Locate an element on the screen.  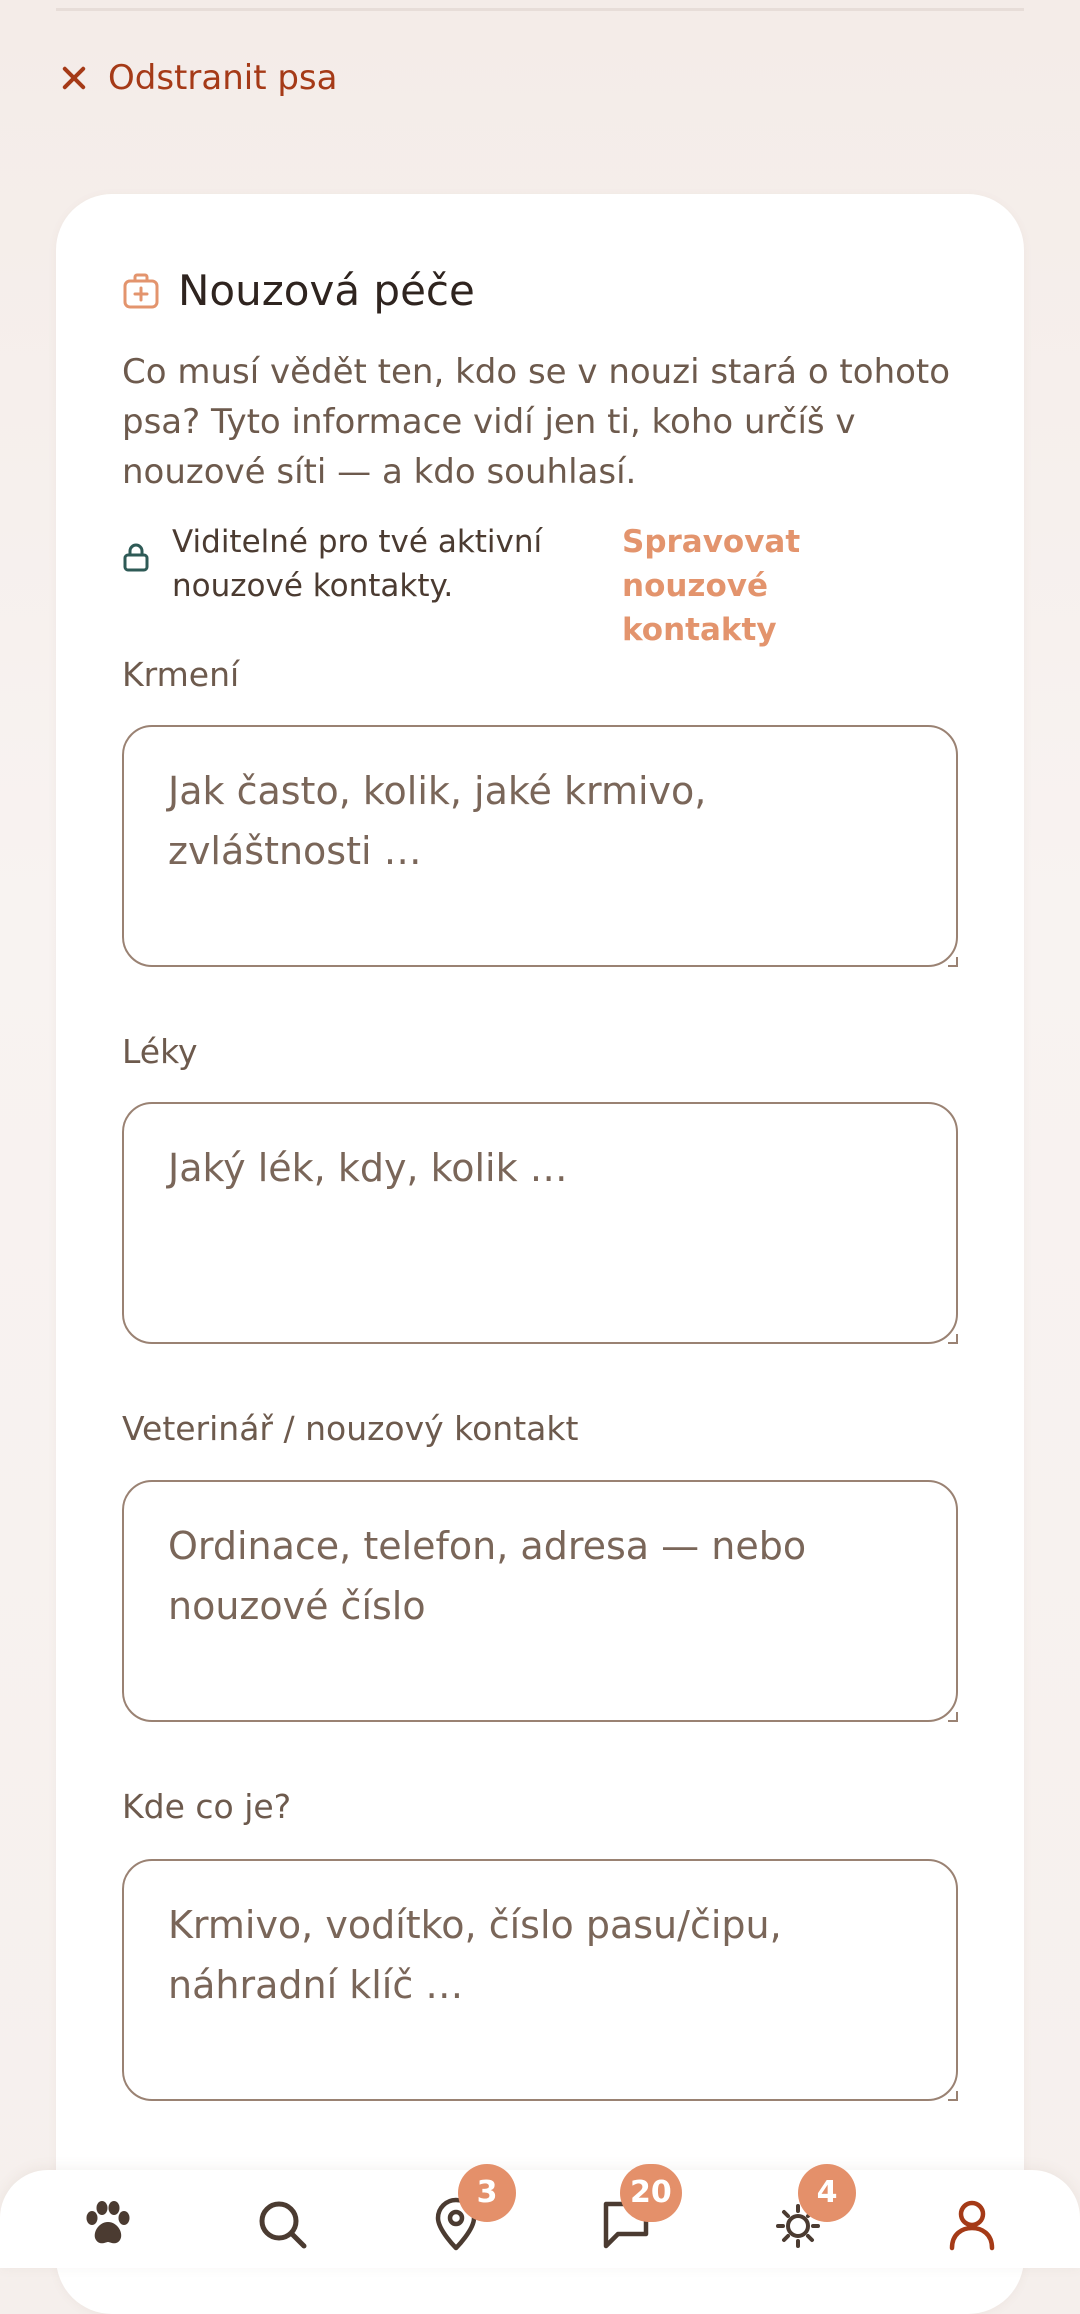
section-divider is located at coordinates (540, 9).